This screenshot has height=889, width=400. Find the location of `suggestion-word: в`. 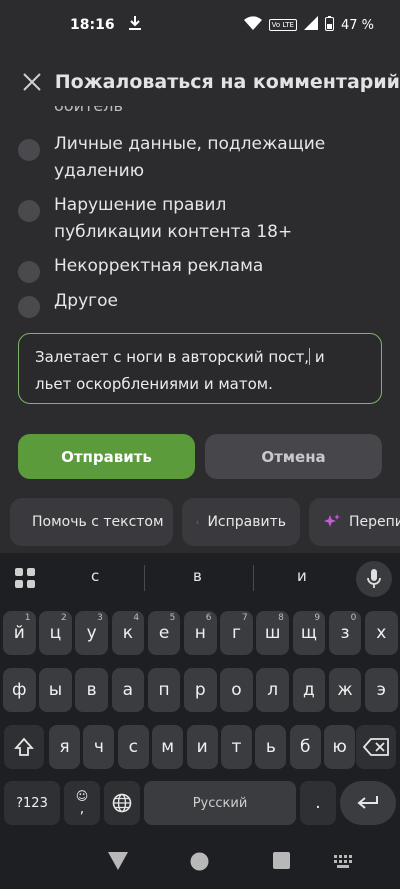

suggestion-word: в is located at coordinates (197, 576).